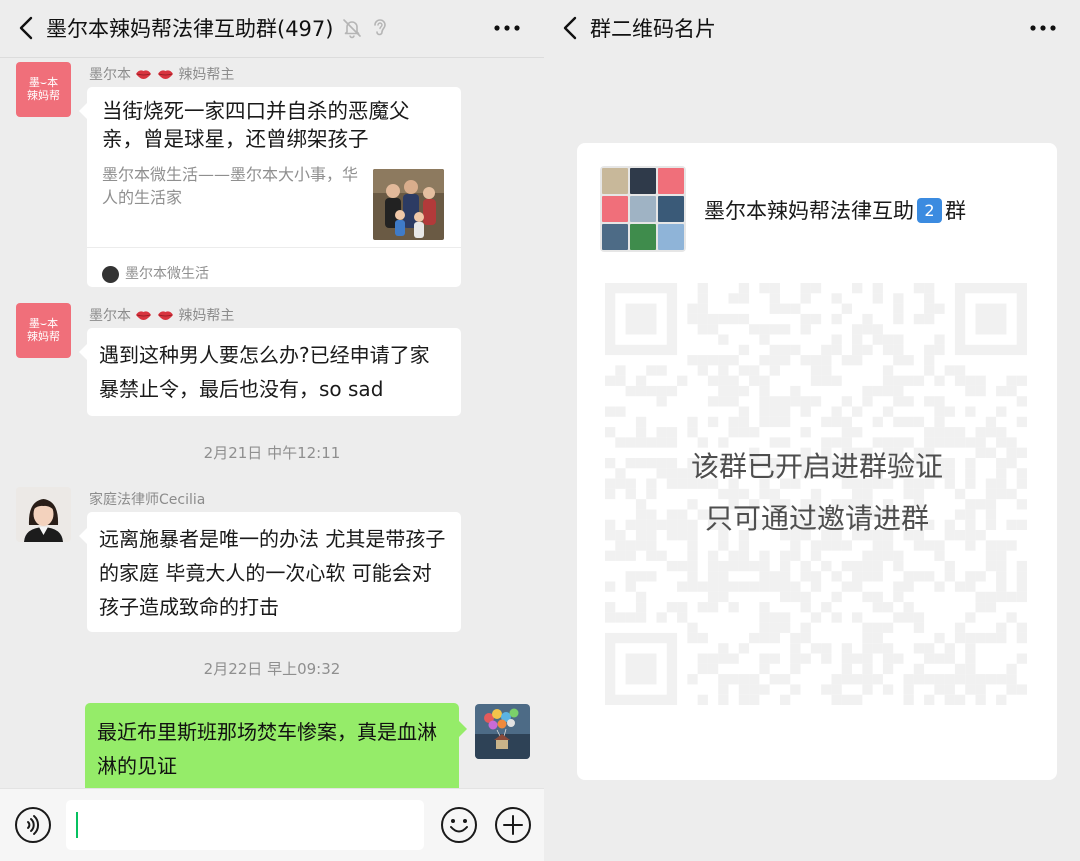 This screenshot has height=861, width=1080. I want to click on bell-off-icon, so click(352, 29).